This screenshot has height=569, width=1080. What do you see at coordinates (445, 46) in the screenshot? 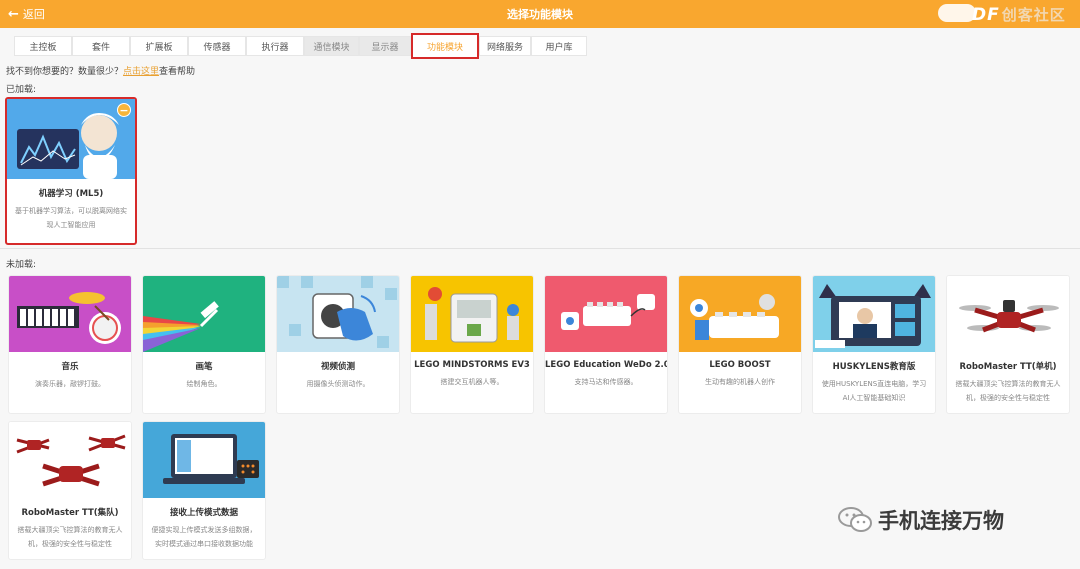
I see `tab-function-modules: 功能模块` at bounding box center [445, 46].